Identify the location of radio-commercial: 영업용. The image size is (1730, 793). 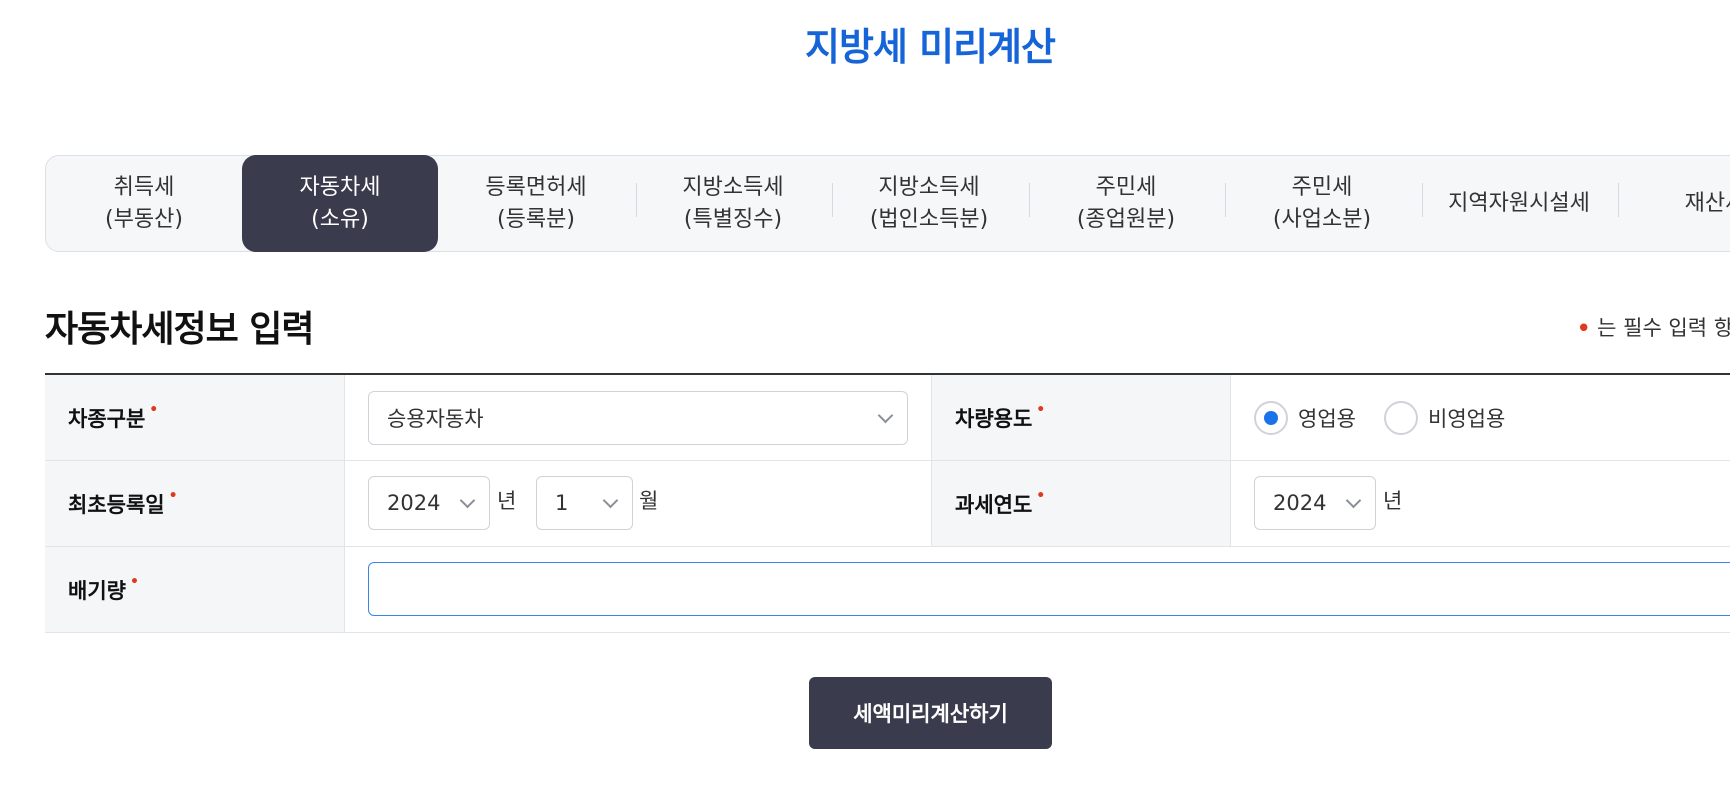
(1305, 418).